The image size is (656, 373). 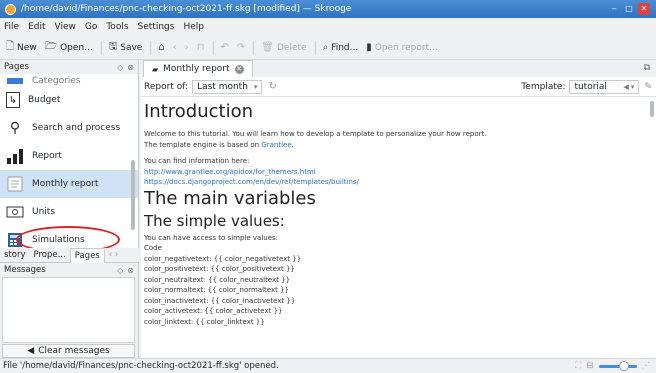 I want to click on clear-messages-label: Clear messages, so click(x=74, y=351).